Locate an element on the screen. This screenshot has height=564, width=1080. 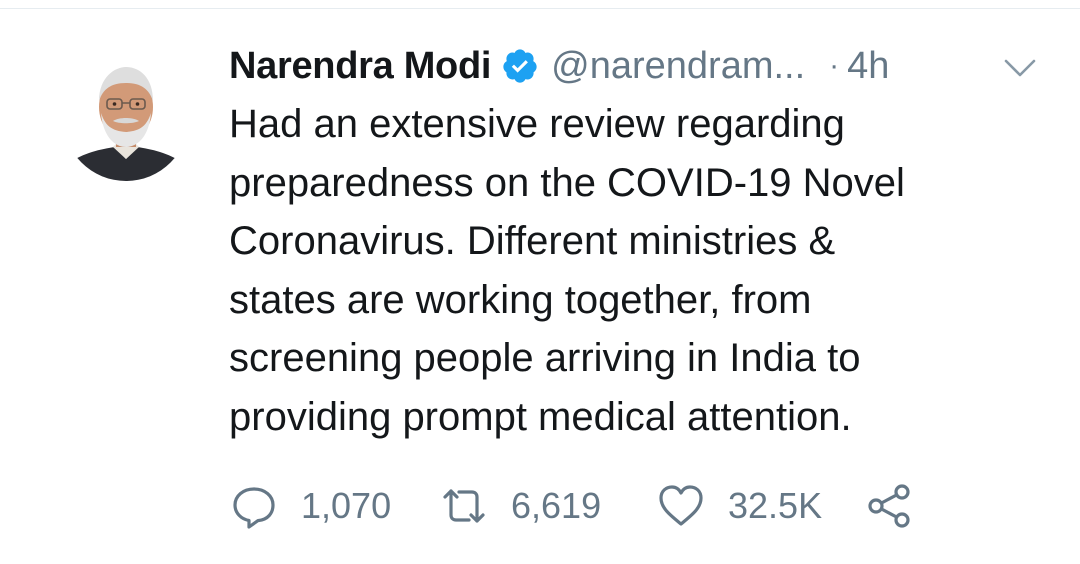
share-button is located at coordinates (890, 506).